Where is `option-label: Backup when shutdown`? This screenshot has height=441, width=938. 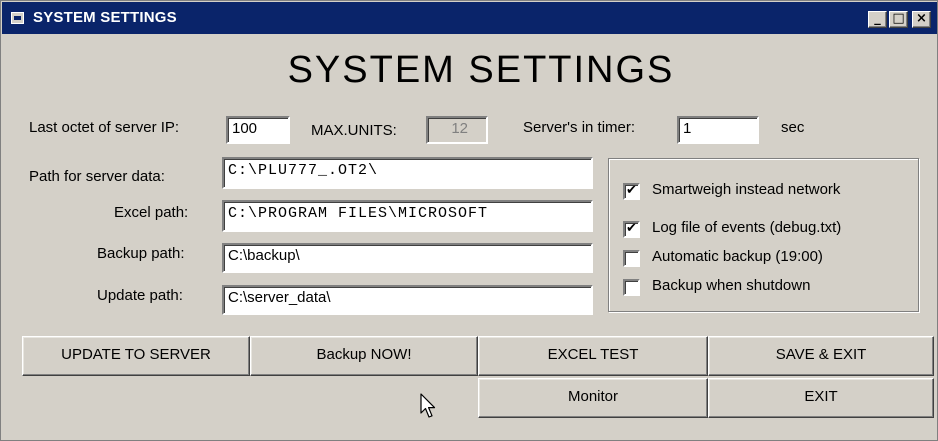 option-label: Backup when shutdown is located at coordinates (731, 285).